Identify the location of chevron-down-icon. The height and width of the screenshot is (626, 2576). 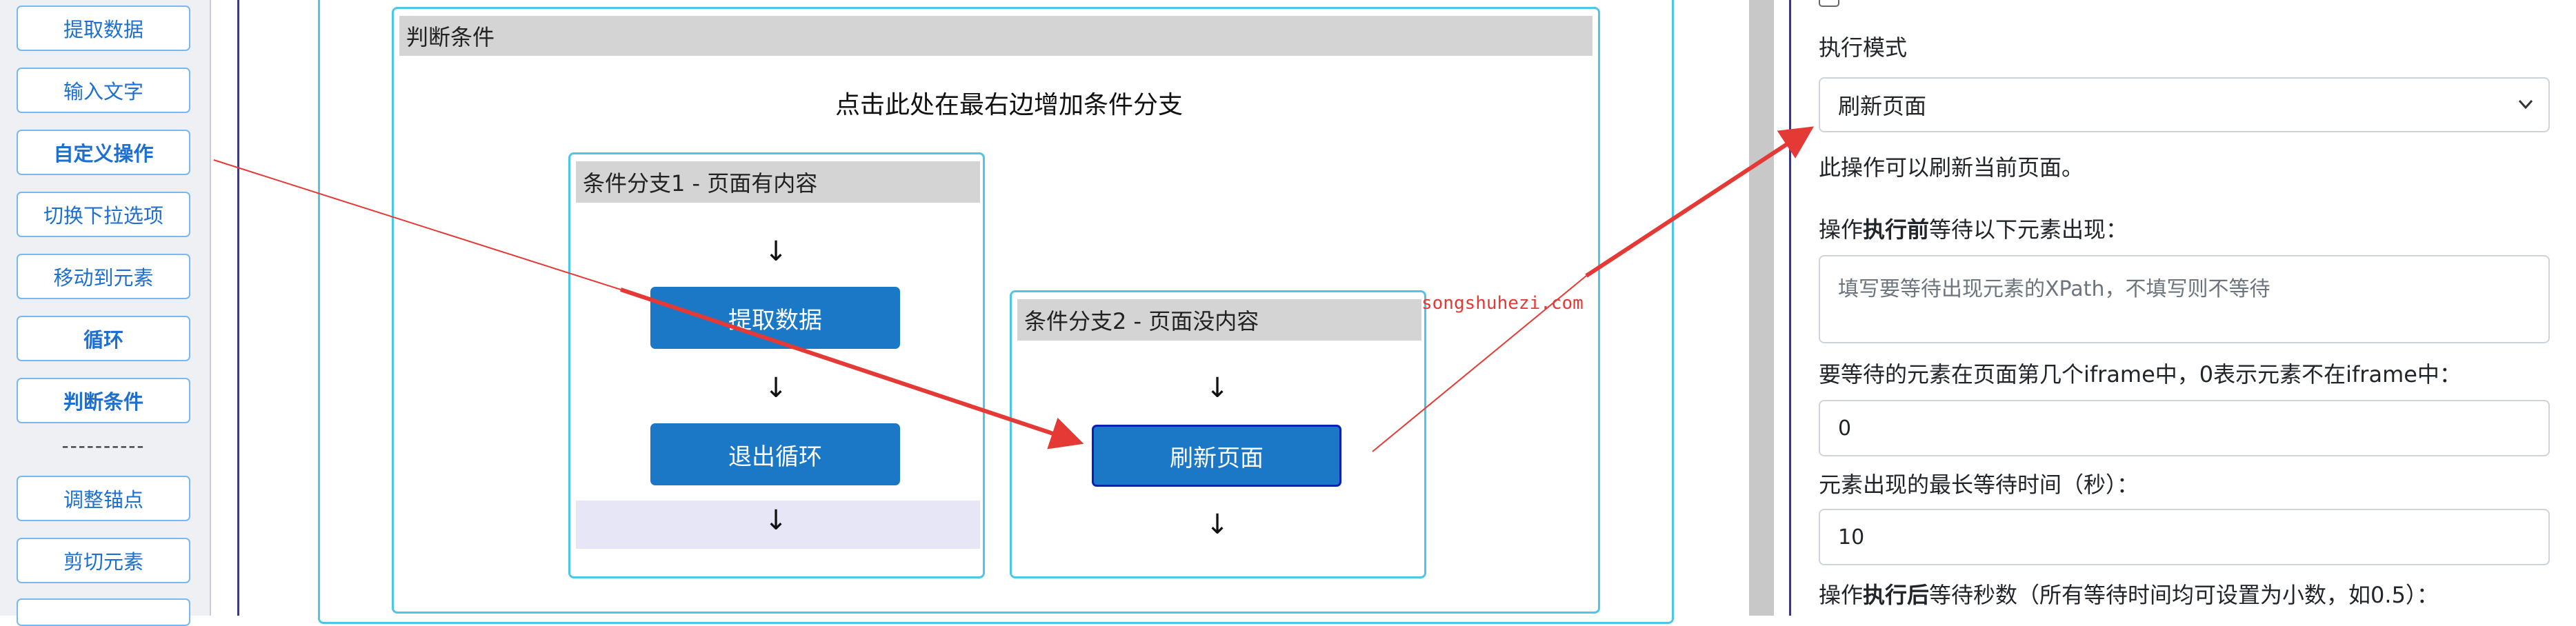
(2526, 107).